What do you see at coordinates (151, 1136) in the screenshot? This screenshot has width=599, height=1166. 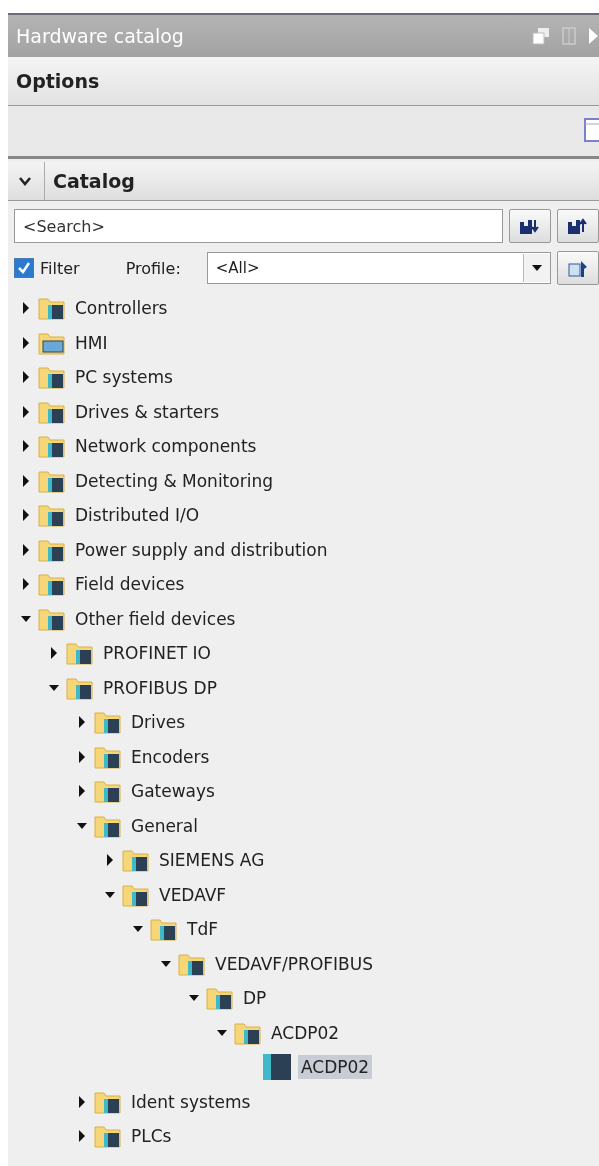 I see `tree-item: PLCs` at bounding box center [151, 1136].